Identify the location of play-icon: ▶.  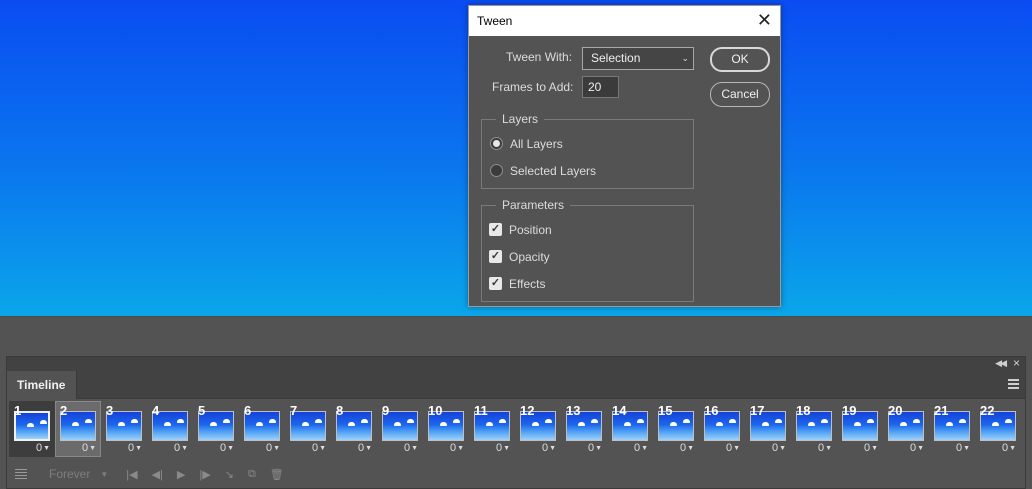
(181, 474).